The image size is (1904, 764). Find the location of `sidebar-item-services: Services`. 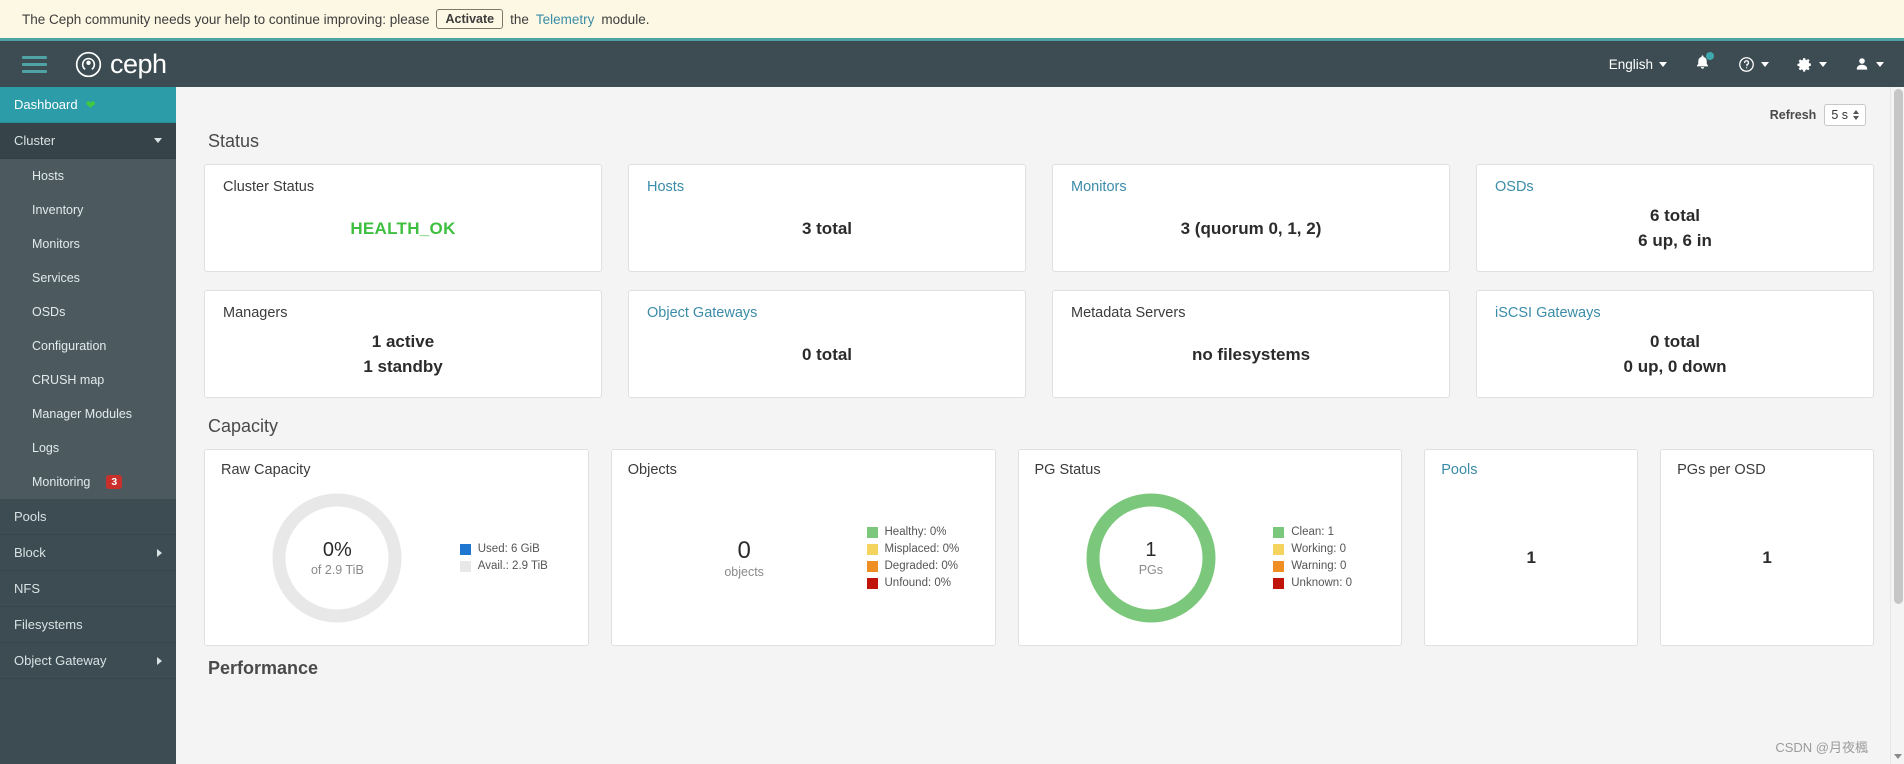

sidebar-item-services: Services is located at coordinates (88, 278).